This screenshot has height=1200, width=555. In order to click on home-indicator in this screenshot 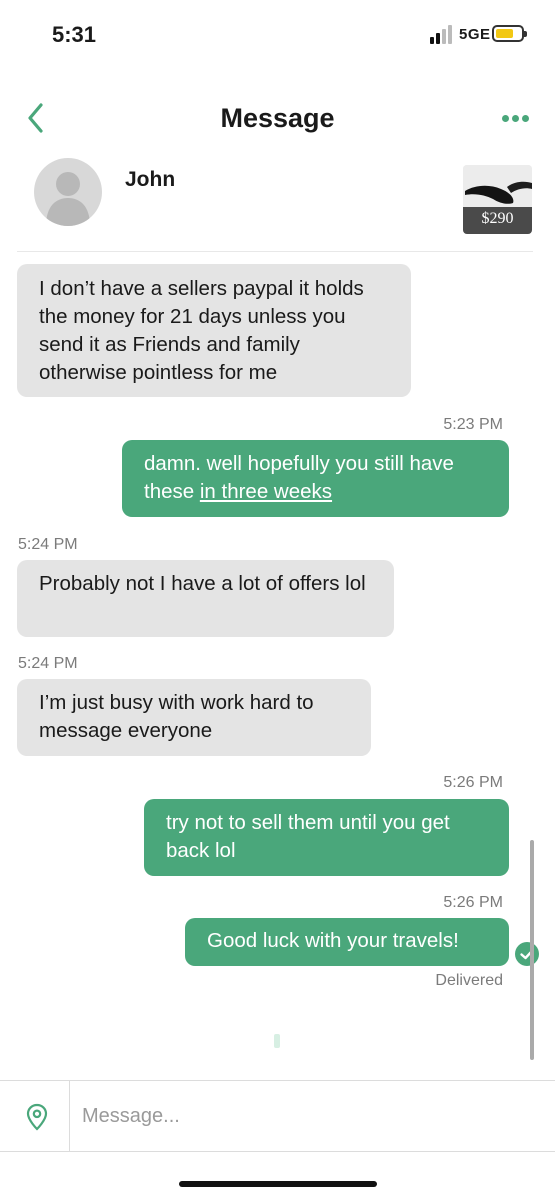, I will do `click(278, 1184)`.